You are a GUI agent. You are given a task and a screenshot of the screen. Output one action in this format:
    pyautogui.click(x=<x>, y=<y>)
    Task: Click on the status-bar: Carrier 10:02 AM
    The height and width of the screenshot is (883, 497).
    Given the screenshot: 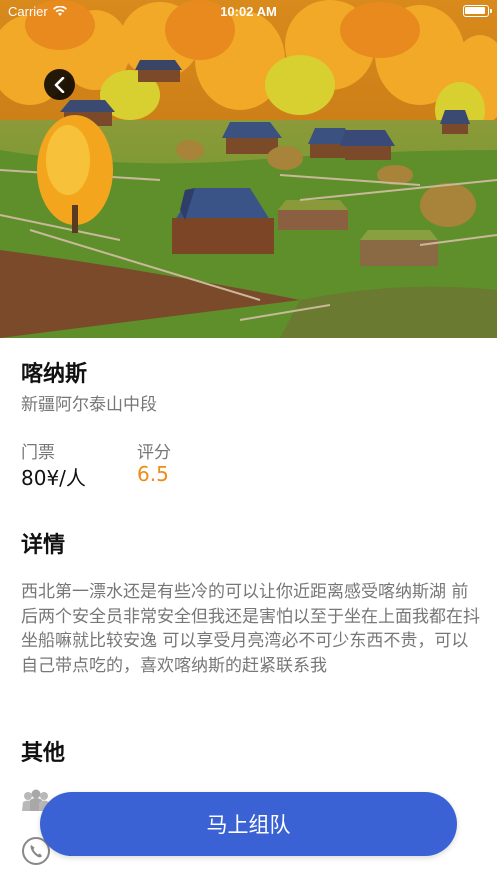 What is the action you would take?
    pyautogui.click(x=248, y=12)
    